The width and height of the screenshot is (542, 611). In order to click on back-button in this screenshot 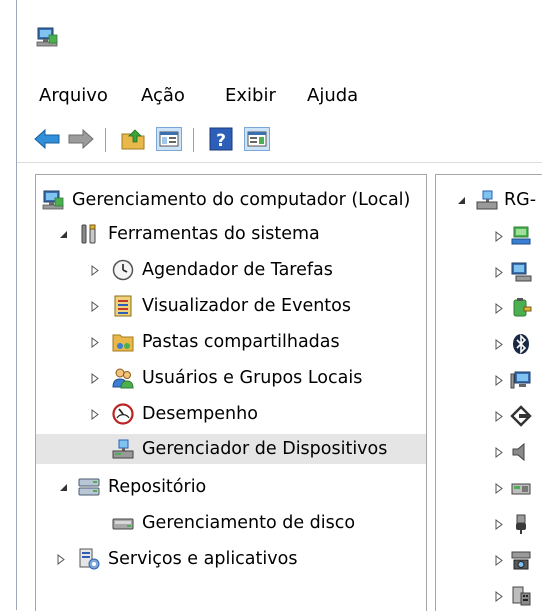, I will do `click(47, 139)`.